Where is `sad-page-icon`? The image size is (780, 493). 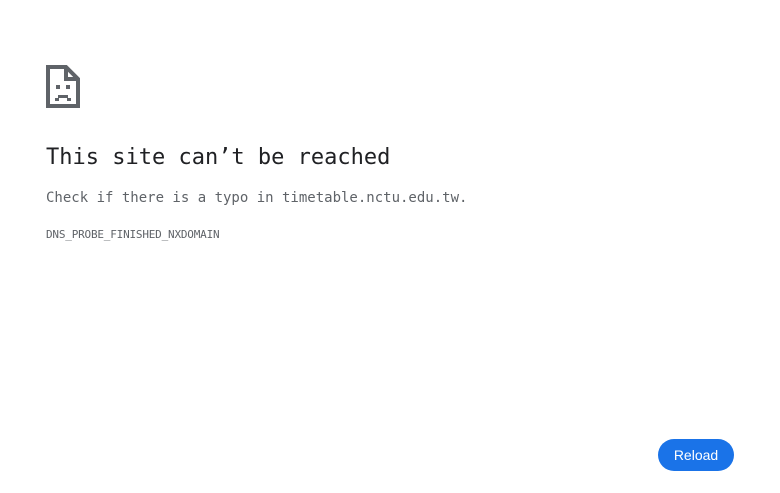 sad-page-icon is located at coordinates (63, 86).